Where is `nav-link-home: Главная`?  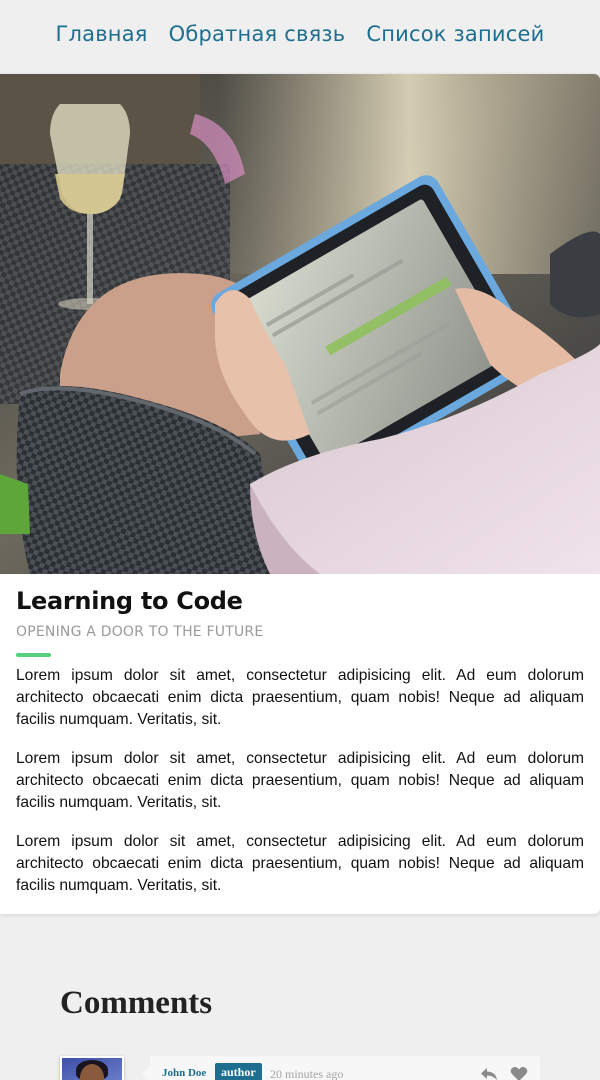 nav-link-home: Главная is located at coordinates (102, 34).